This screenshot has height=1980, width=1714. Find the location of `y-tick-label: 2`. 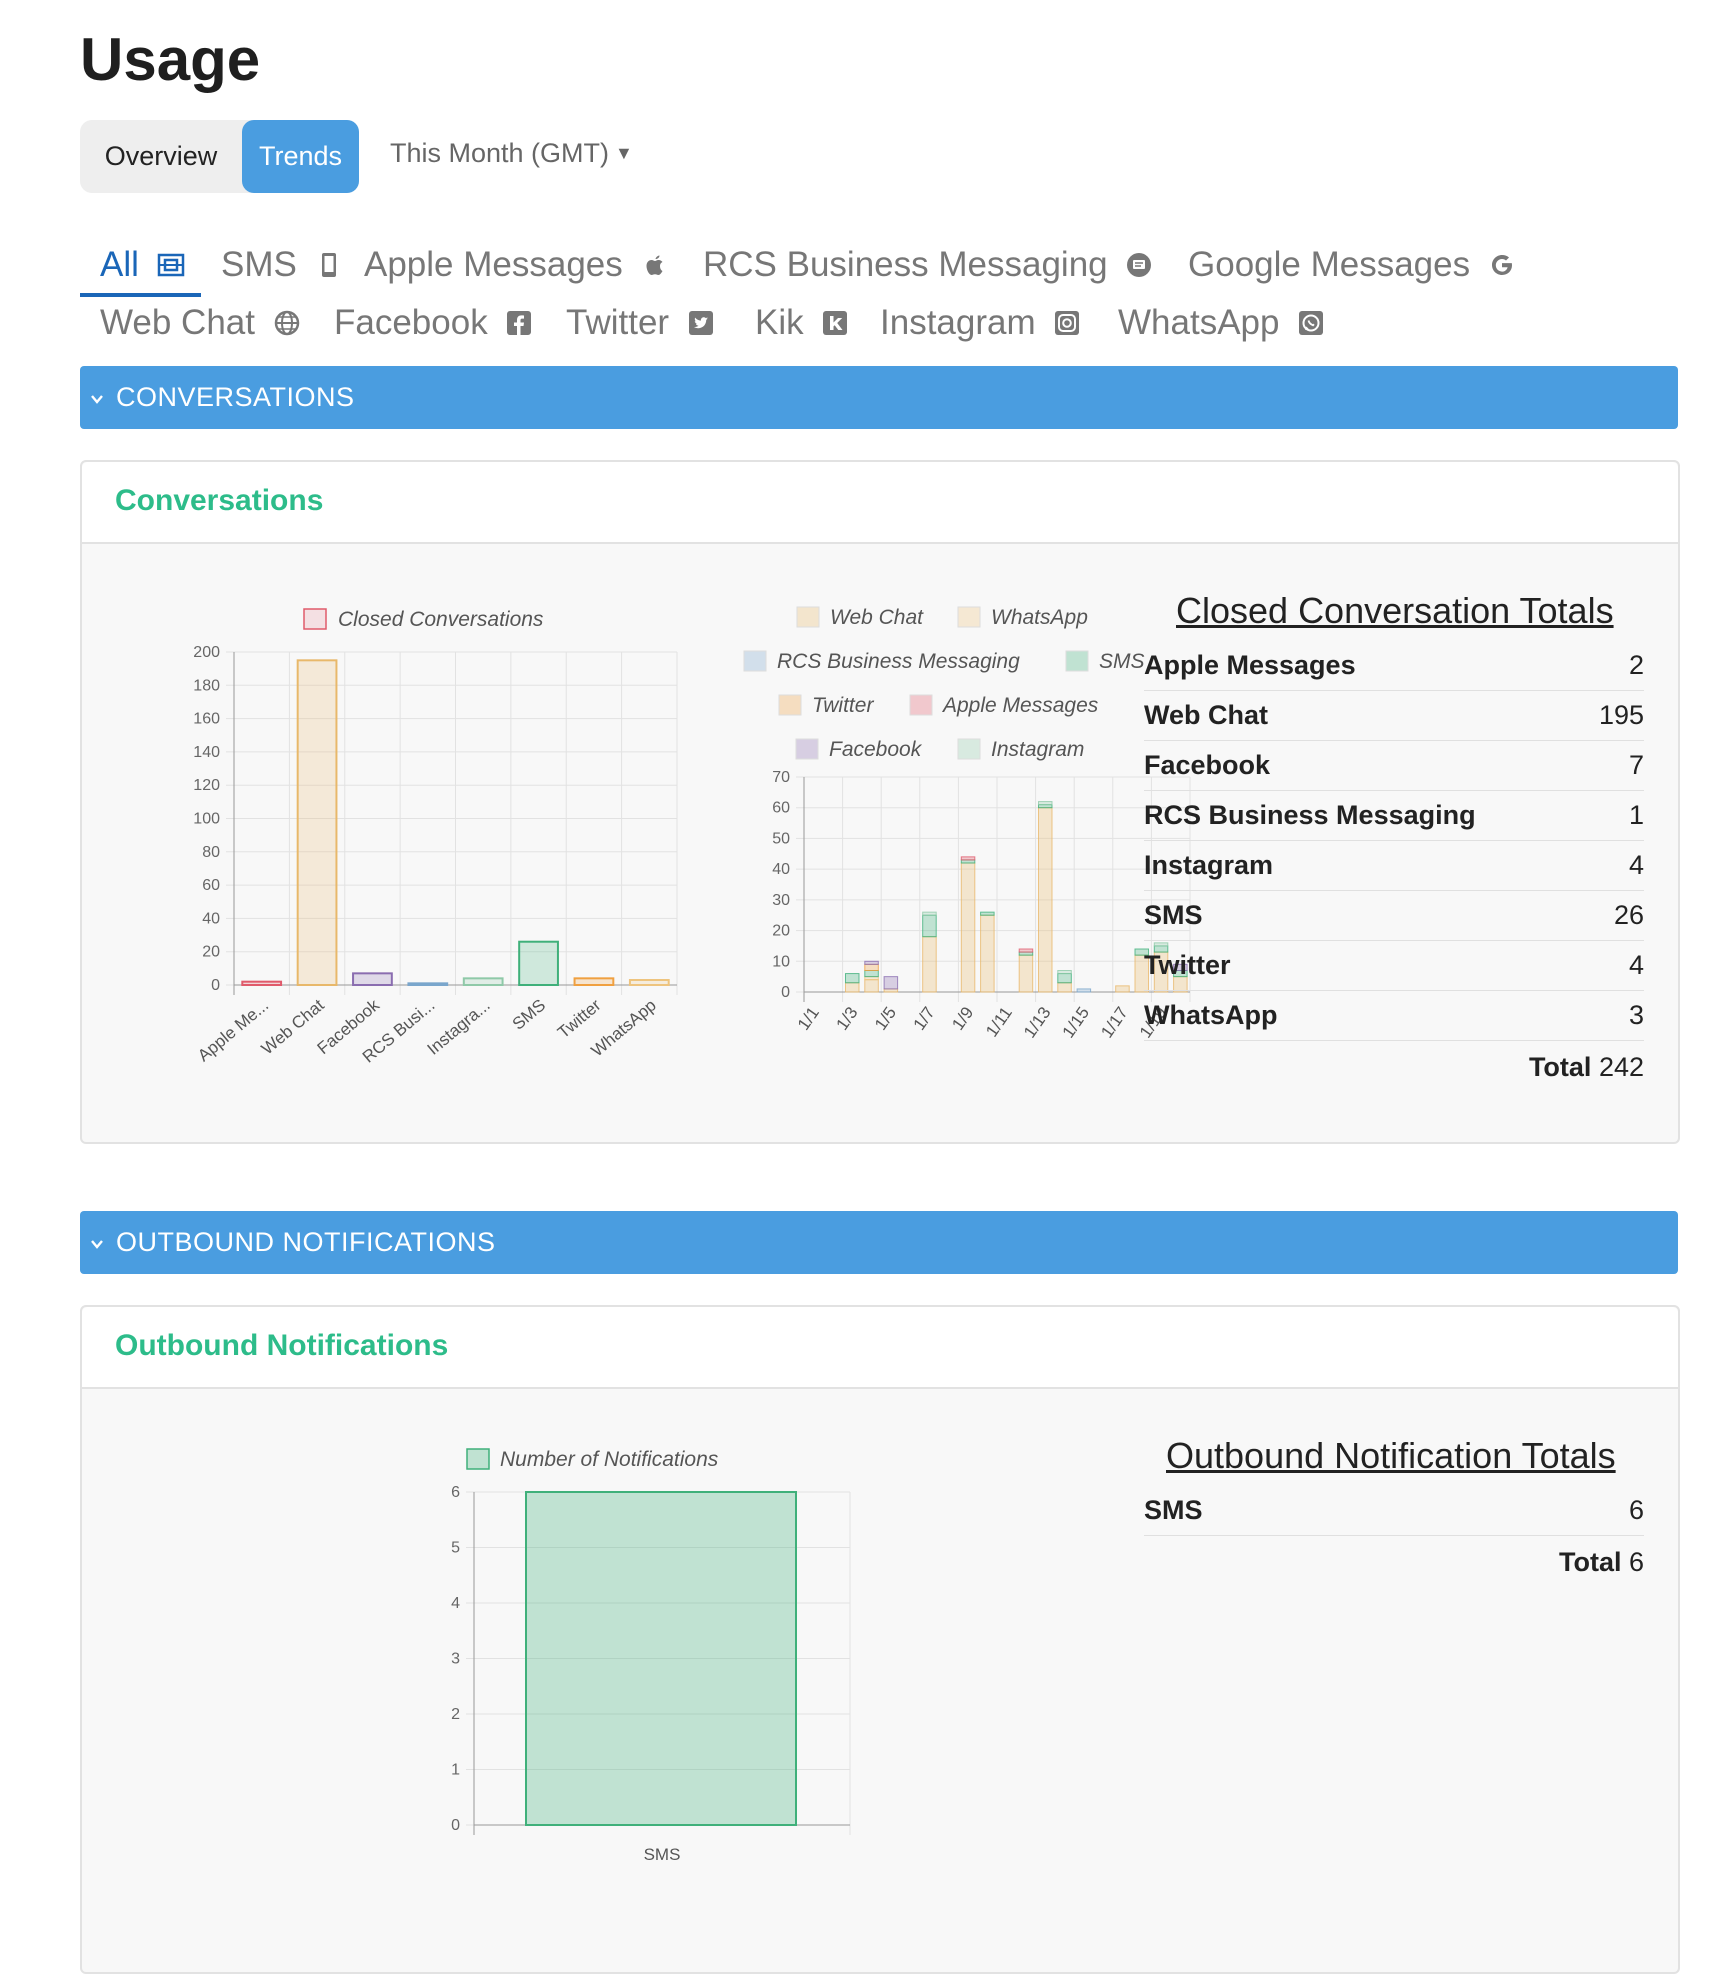

y-tick-label: 2 is located at coordinates (455, 1714).